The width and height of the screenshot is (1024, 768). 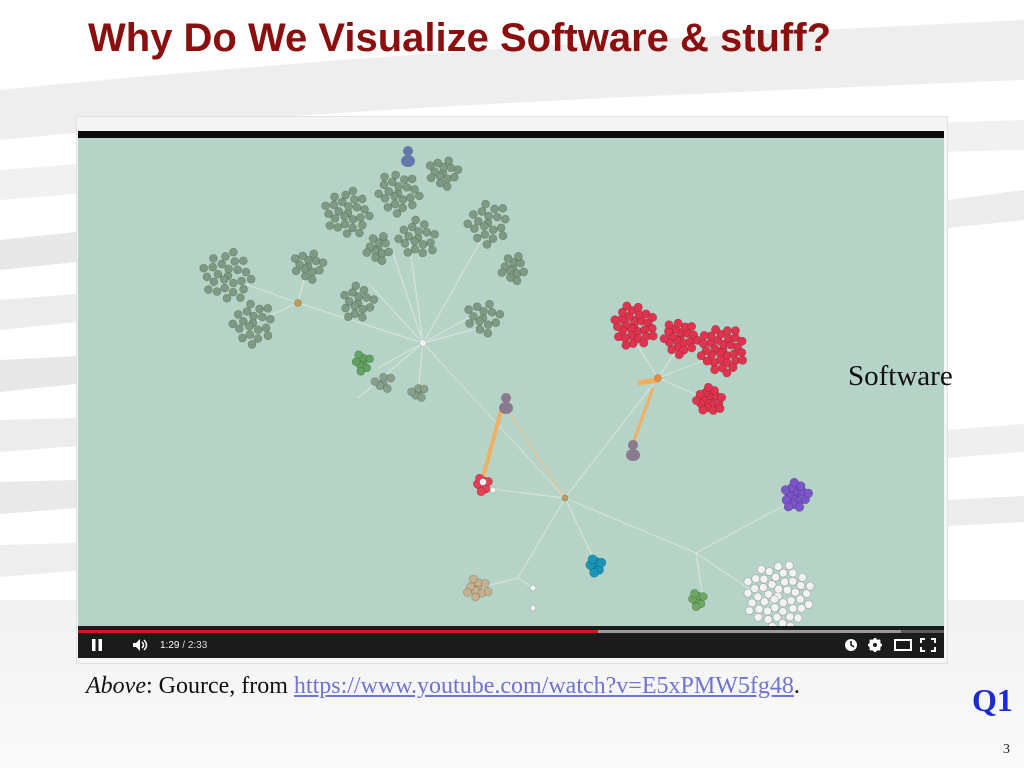 What do you see at coordinates (992, 700) in the screenshot?
I see `question-tag: Q1` at bounding box center [992, 700].